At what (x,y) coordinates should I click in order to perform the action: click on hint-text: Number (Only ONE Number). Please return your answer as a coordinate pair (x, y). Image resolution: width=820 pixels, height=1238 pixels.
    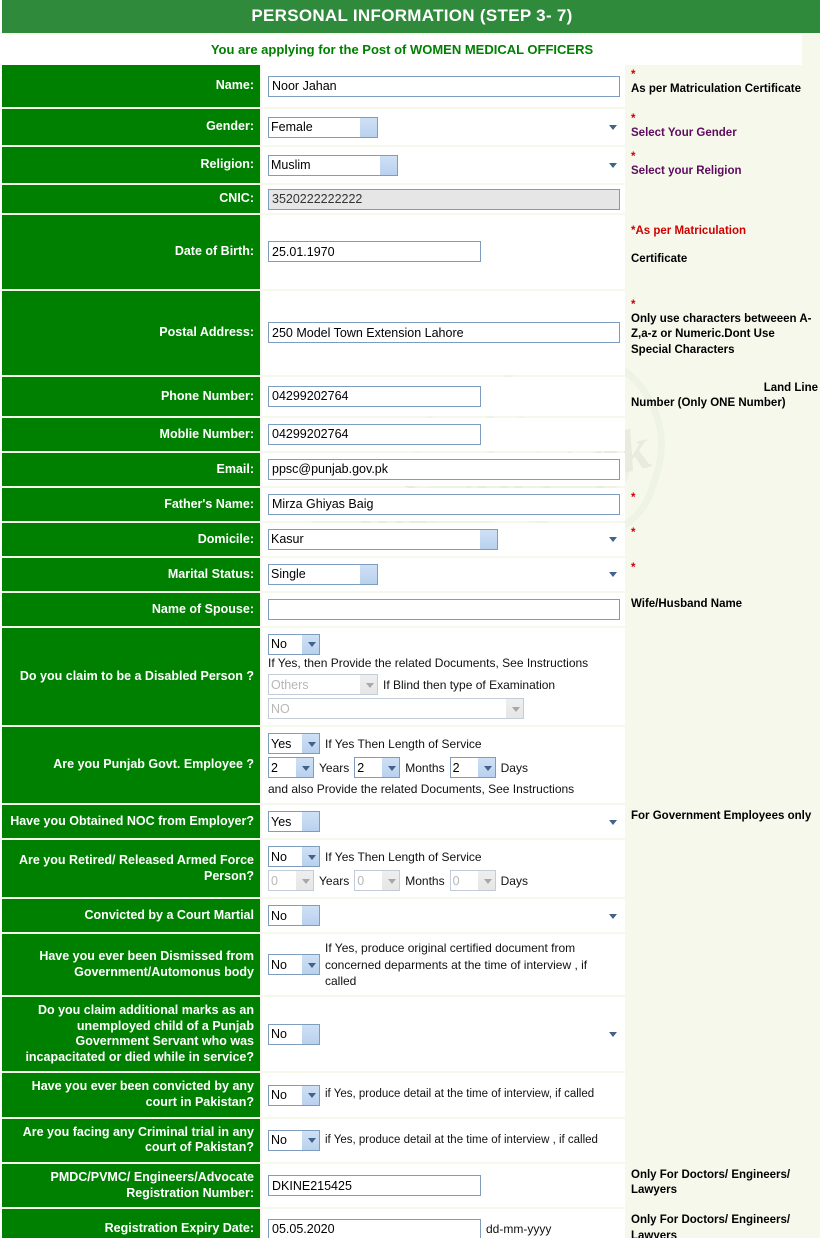
    Looking at the image, I should click on (708, 403).